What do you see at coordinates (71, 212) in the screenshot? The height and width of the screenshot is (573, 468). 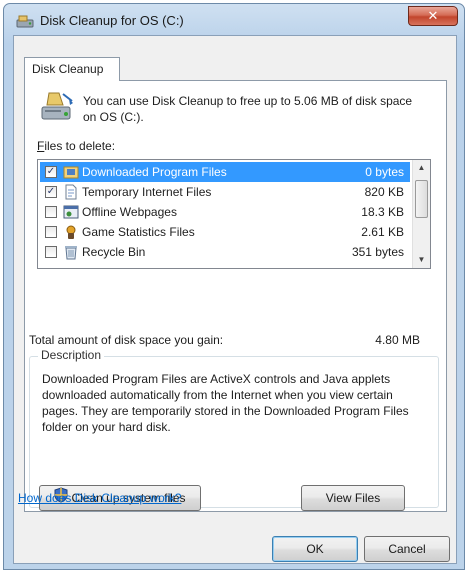 I see `webpage-icon` at bounding box center [71, 212].